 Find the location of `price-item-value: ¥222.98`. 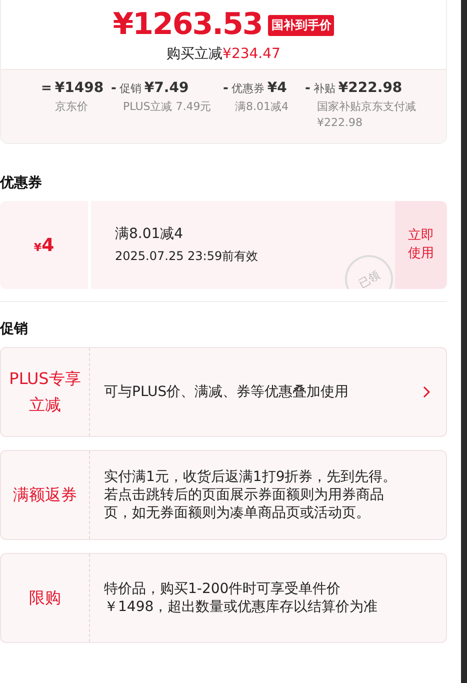

price-item-value: ¥222.98 is located at coordinates (370, 88).